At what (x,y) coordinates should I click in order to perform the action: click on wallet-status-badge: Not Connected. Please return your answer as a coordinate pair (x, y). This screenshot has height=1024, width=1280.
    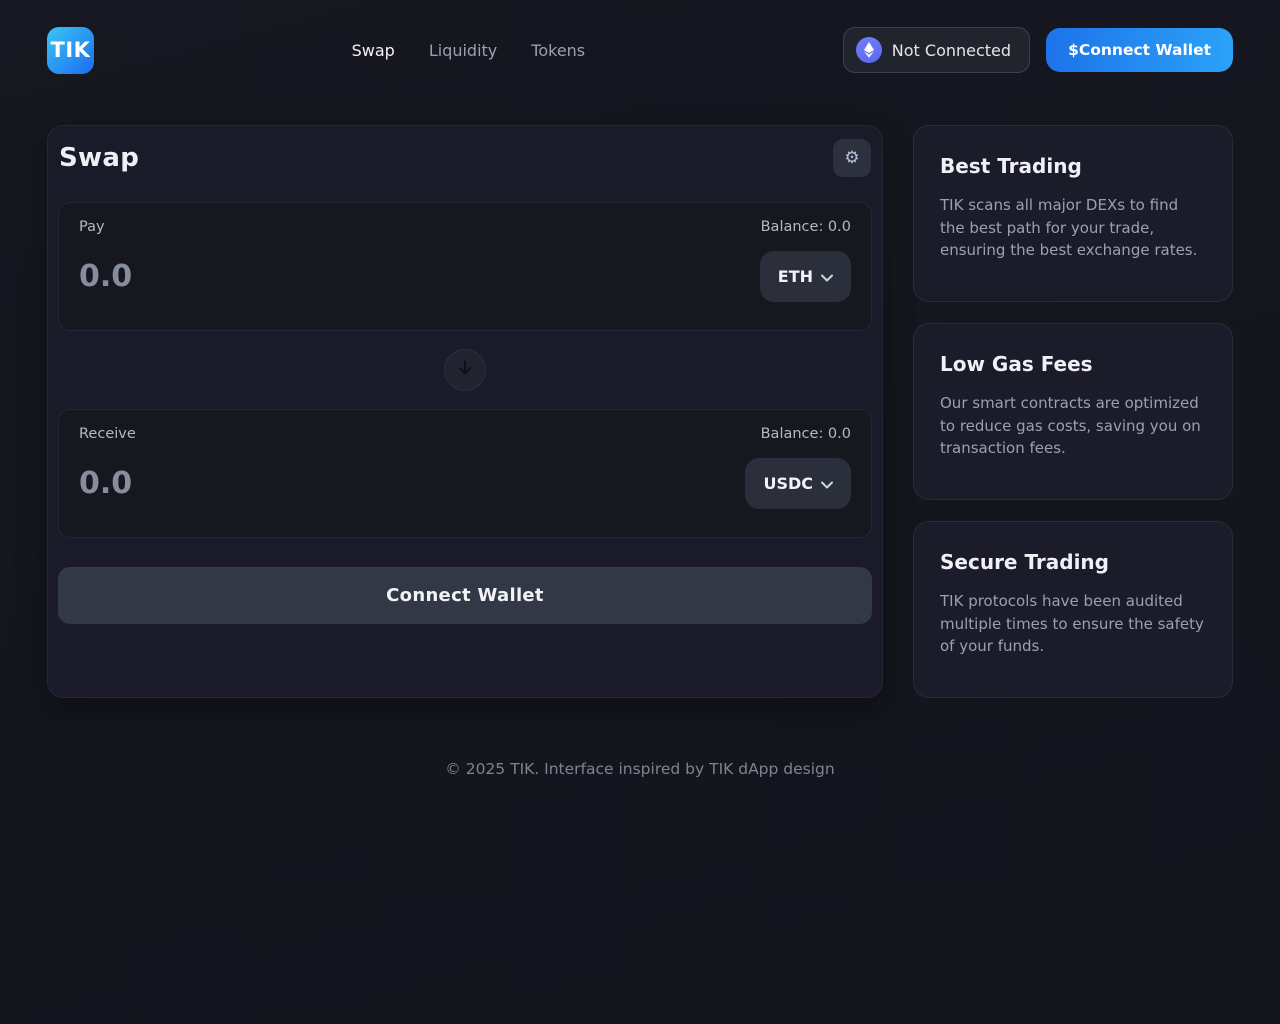
    Looking at the image, I should click on (936, 50).